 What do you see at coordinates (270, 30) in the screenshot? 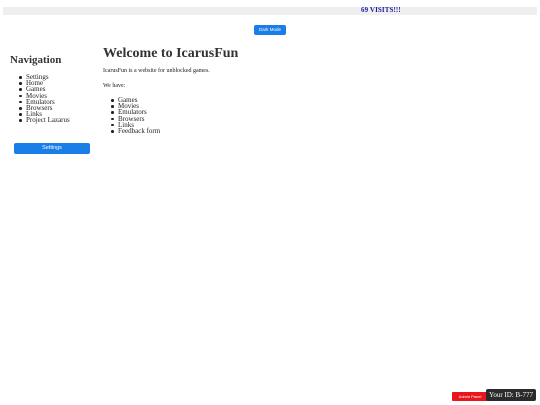
I see `dark-mode-button: Dark Mode` at bounding box center [270, 30].